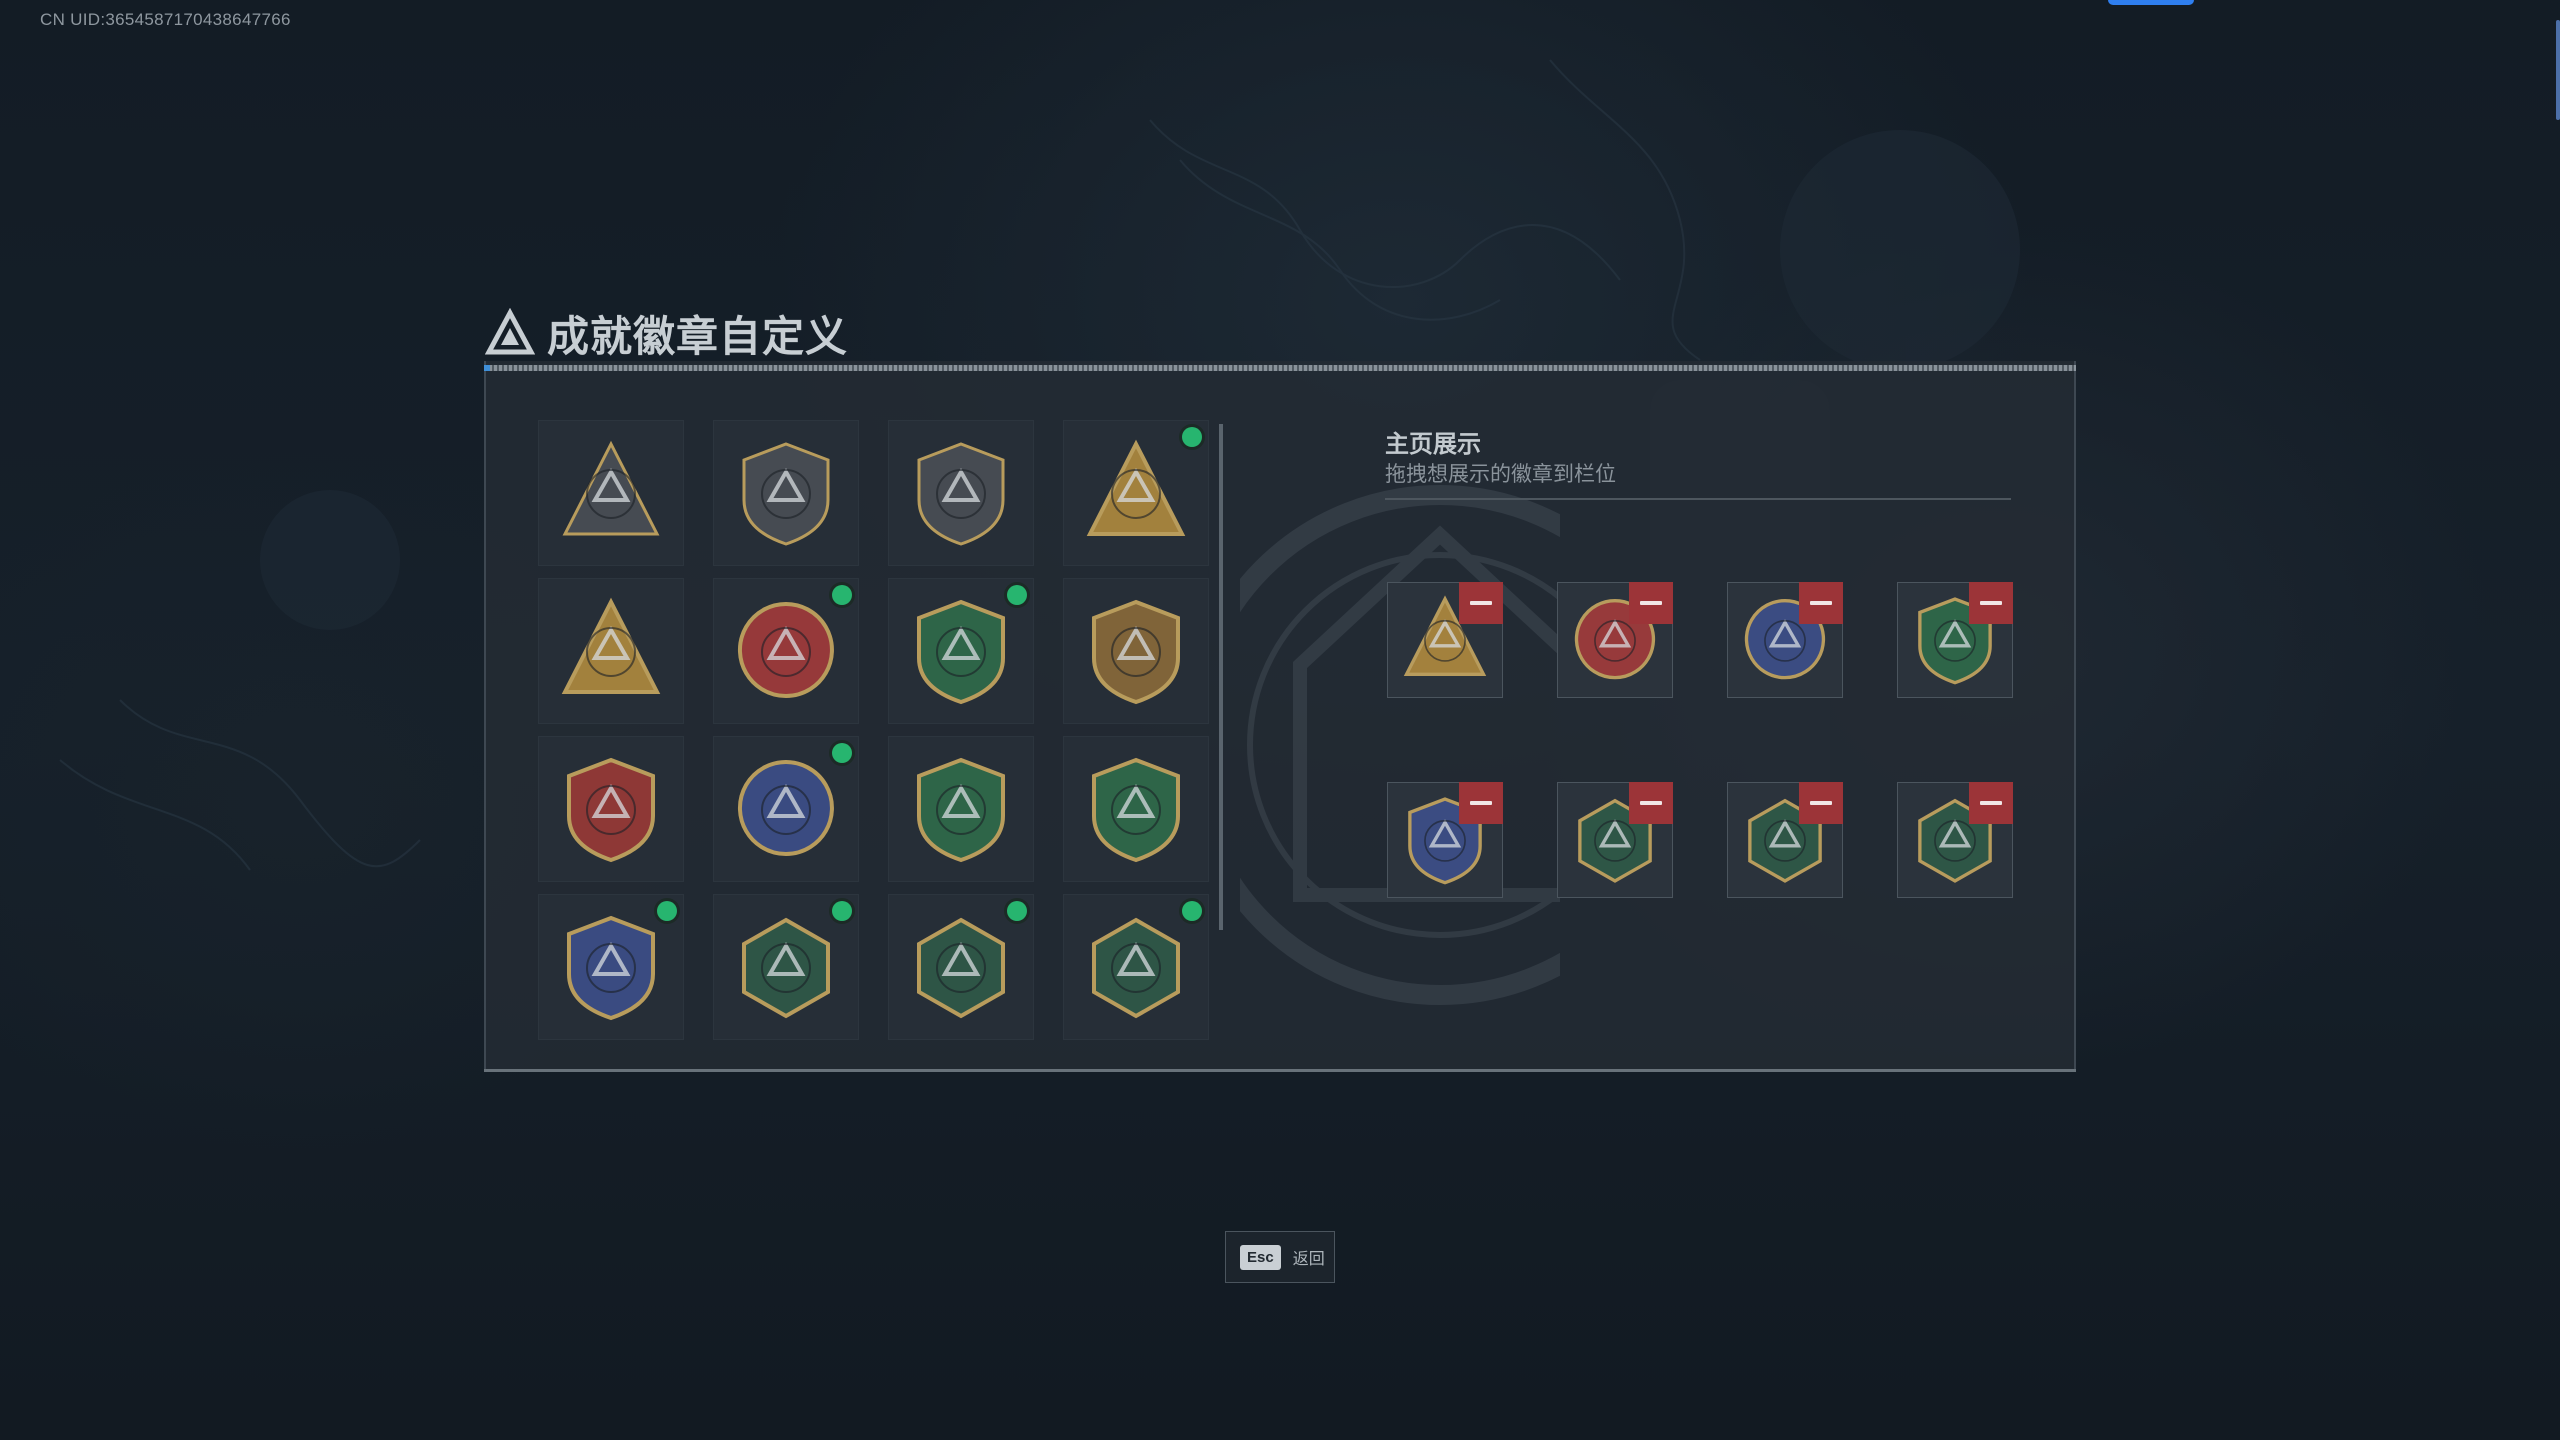 This screenshot has height=1440, width=2560. I want to click on bronze-wing-shield-badge-icon, so click(1136, 652).